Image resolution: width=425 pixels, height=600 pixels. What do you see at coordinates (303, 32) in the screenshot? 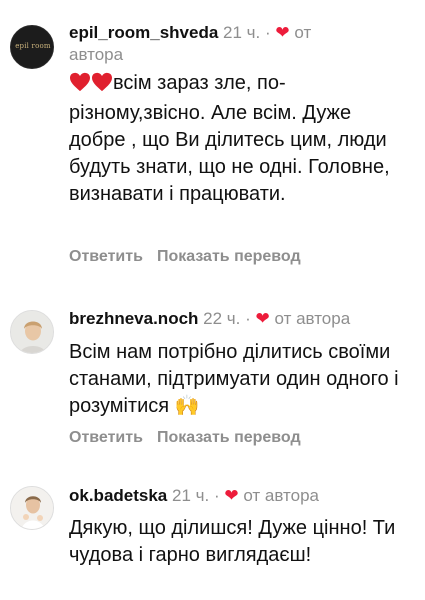
I see `author-tag: от` at bounding box center [303, 32].